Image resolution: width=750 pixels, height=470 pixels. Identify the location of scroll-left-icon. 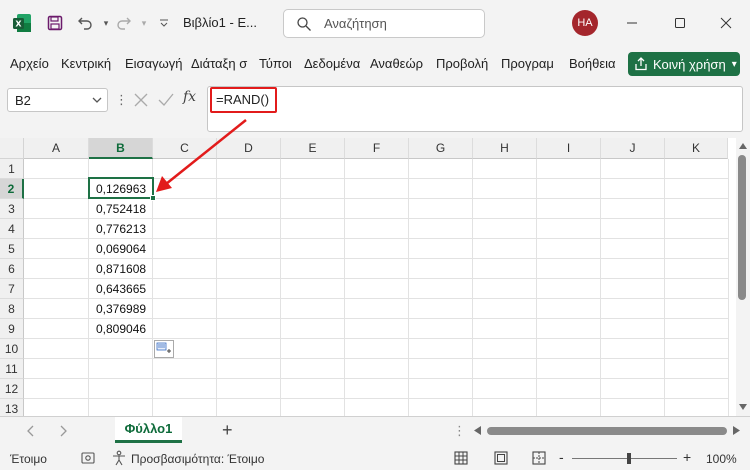
(477, 430).